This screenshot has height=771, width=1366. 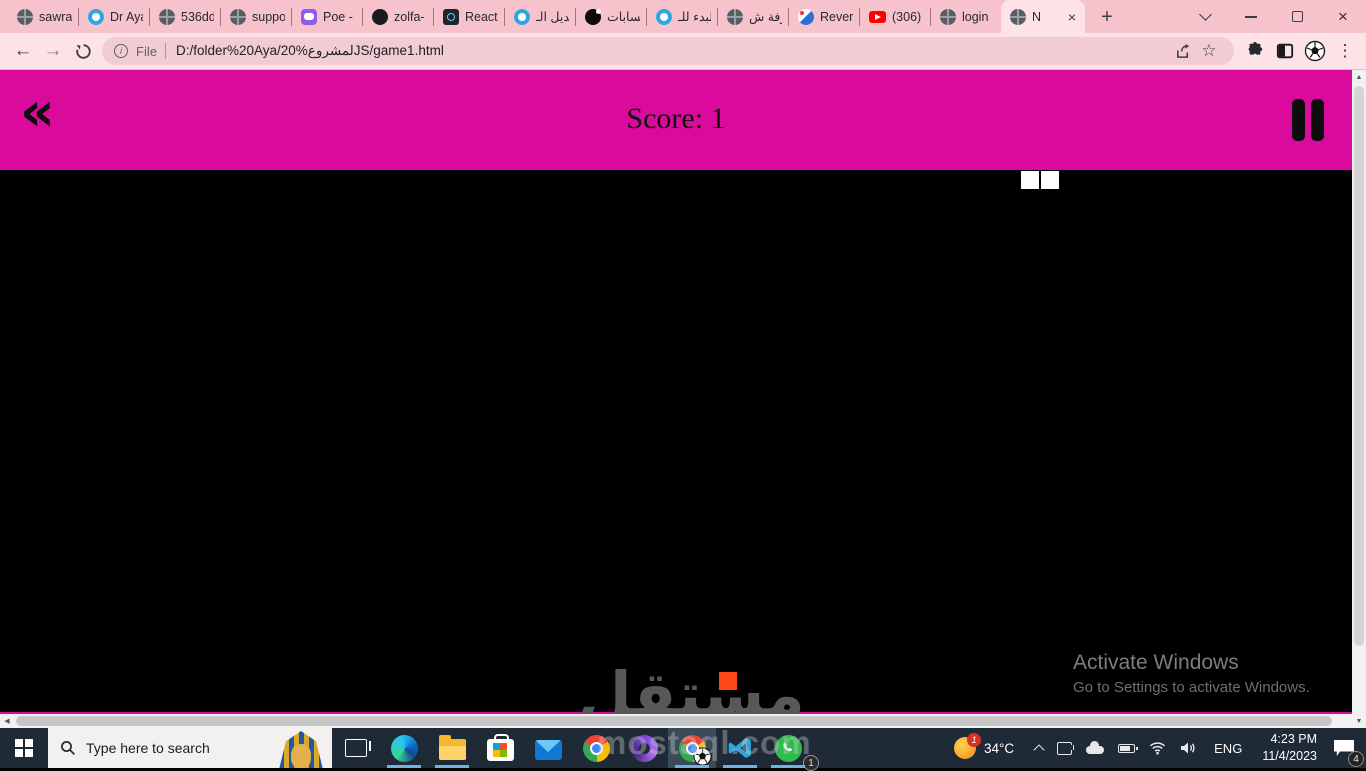 I want to click on taskbar-office, so click(x=644, y=748).